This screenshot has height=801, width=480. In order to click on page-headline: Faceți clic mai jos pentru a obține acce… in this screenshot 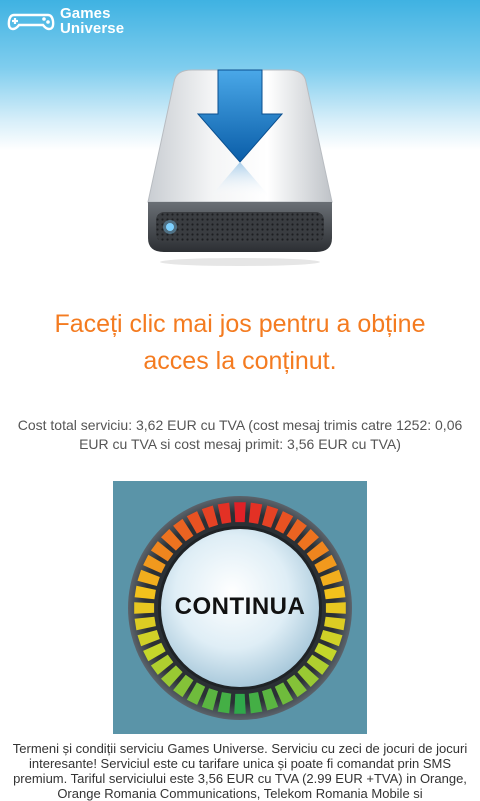, I will do `click(240, 343)`.